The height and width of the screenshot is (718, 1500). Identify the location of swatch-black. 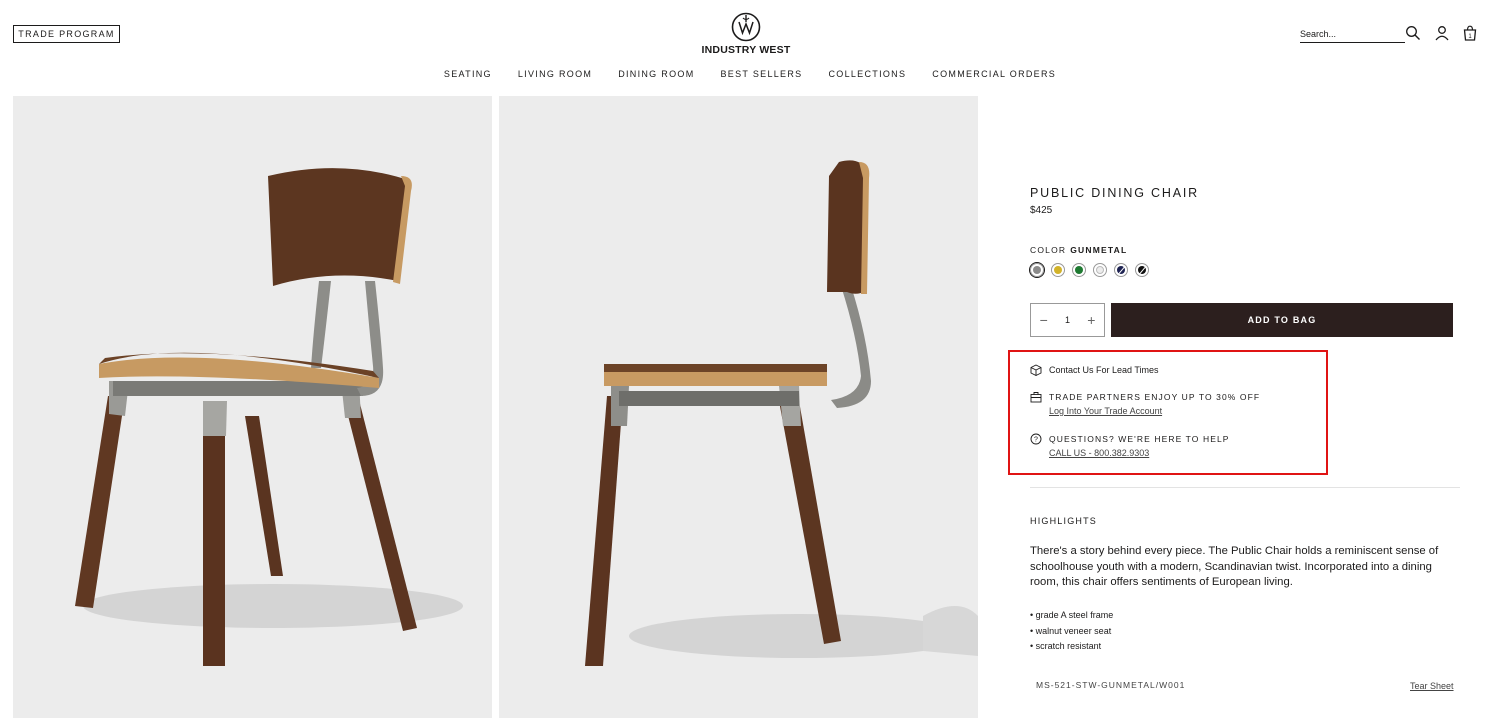
(1142, 270).